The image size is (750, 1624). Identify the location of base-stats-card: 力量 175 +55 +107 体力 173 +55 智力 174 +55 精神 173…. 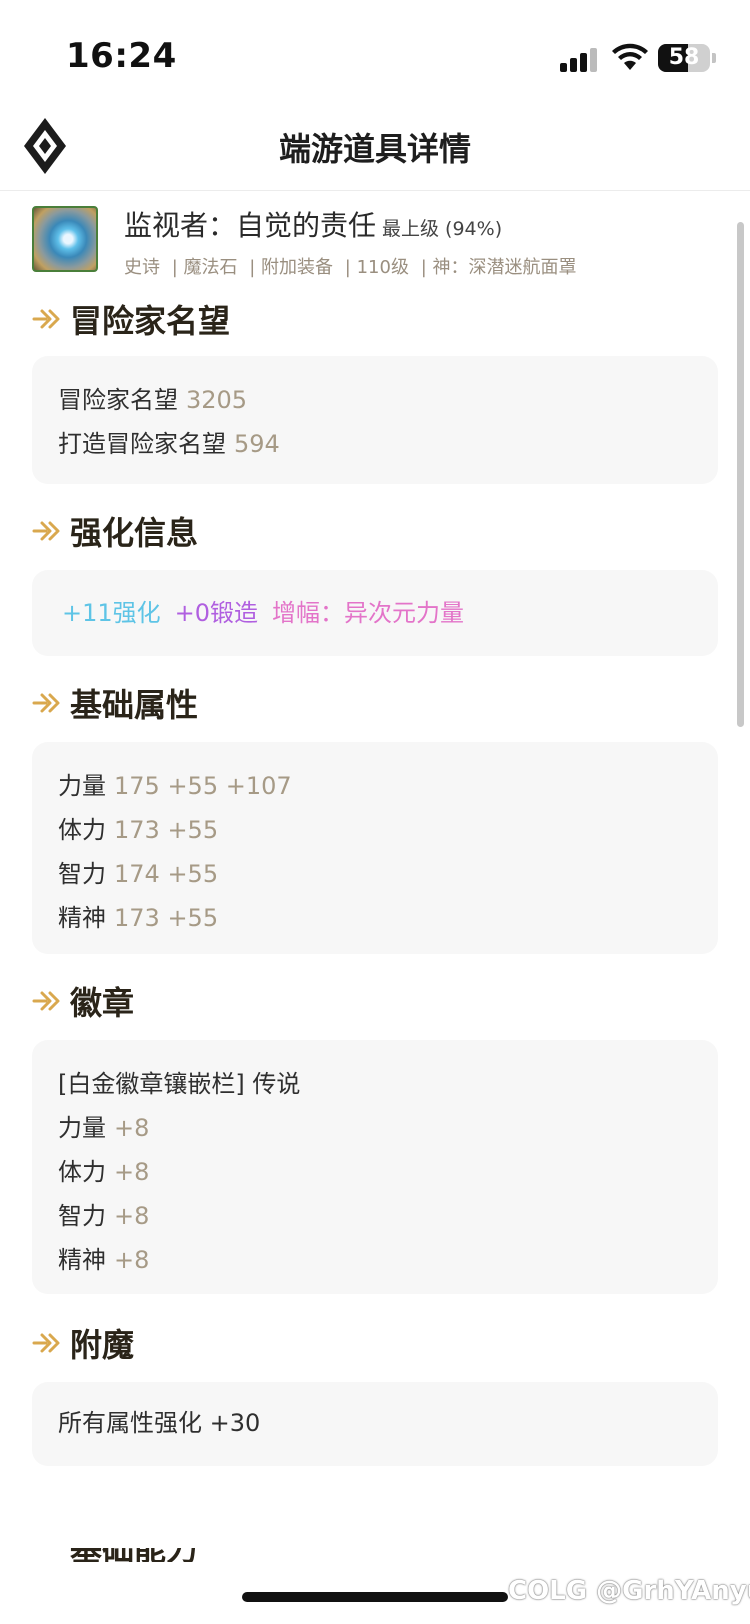
(375, 848).